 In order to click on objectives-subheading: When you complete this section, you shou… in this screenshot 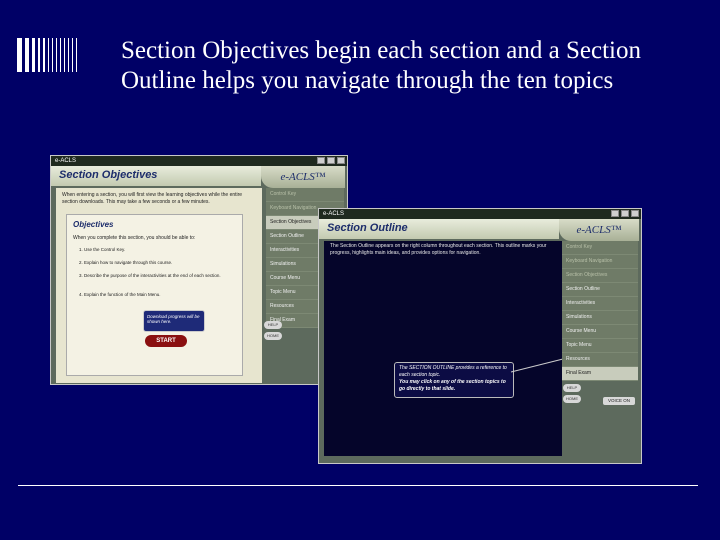, I will do `click(134, 238)`.